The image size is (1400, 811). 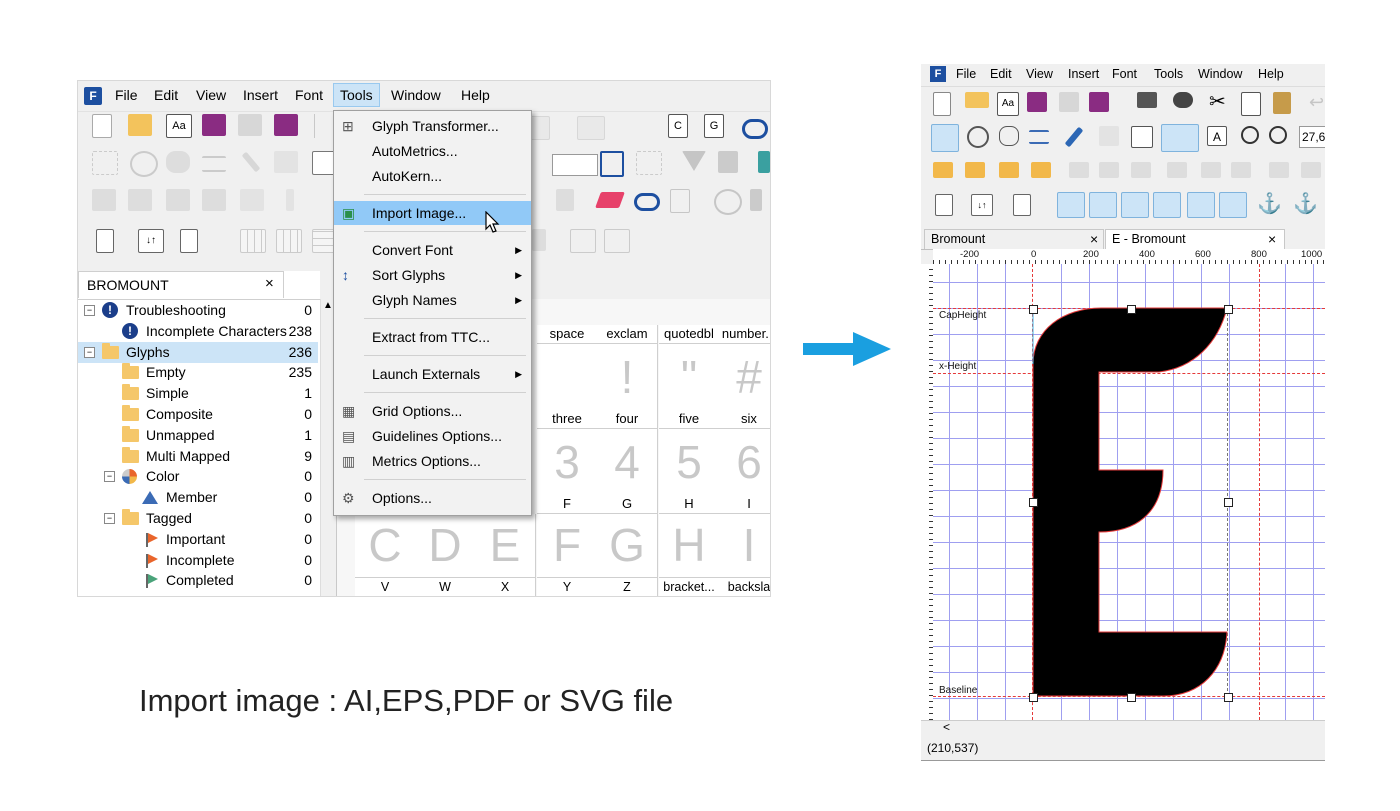 What do you see at coordinates (1009, 170) in the screenshot?
I see `right-intersect-icon` at bounding box center [1009, 170].